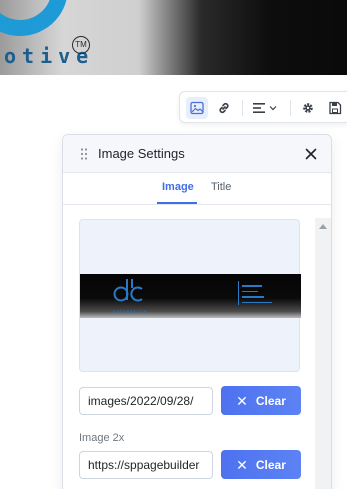  What do you see at coordinates (323, 226) in the screenshot?
I see `scroll-up-arrow-icon` at bounding box center [323, 226].